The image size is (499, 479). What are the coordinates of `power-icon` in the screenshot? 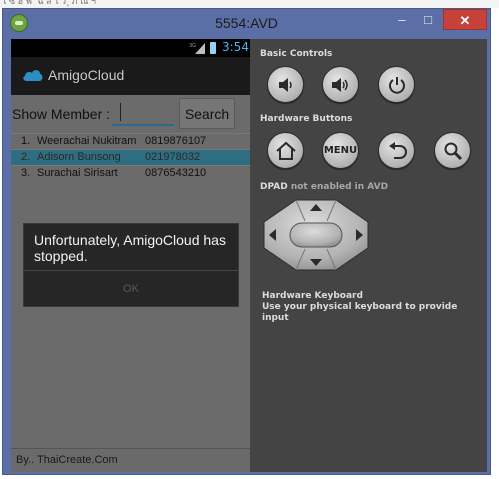 It's located at (396, 85).